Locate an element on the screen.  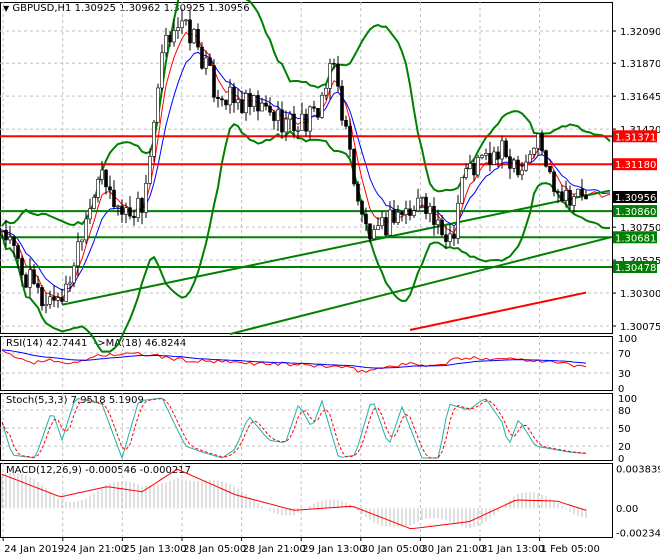
stoch-tick-label: 80 is located at coordinates (624, 411).